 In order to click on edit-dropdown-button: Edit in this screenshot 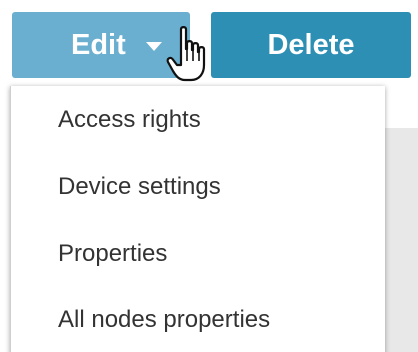, I will do `click(101, 45)`.